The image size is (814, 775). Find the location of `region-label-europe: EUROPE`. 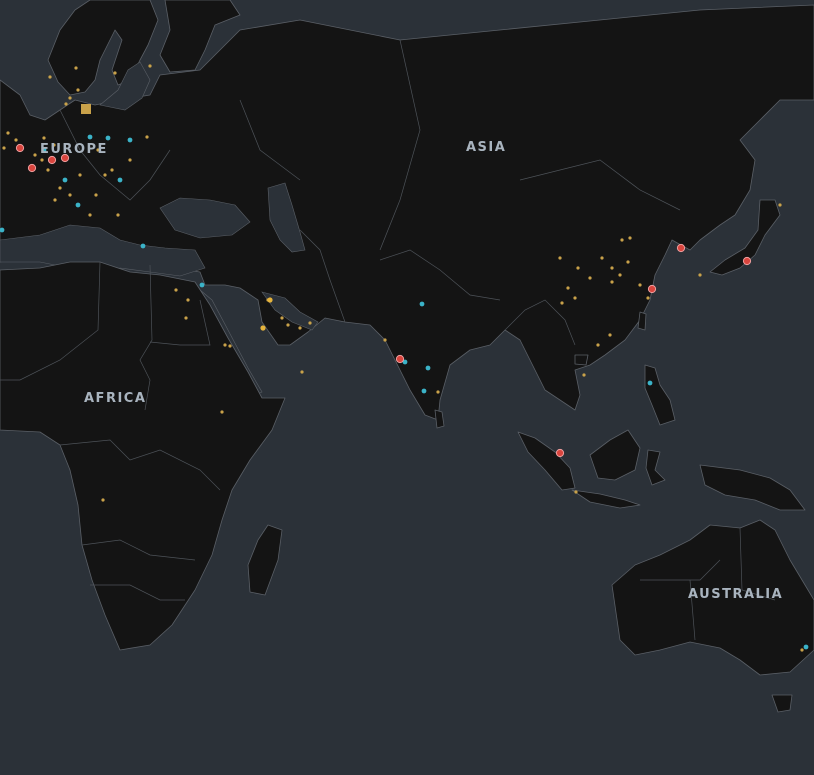

region-label-europe: EUROPE is located at coordinates (74, 149).